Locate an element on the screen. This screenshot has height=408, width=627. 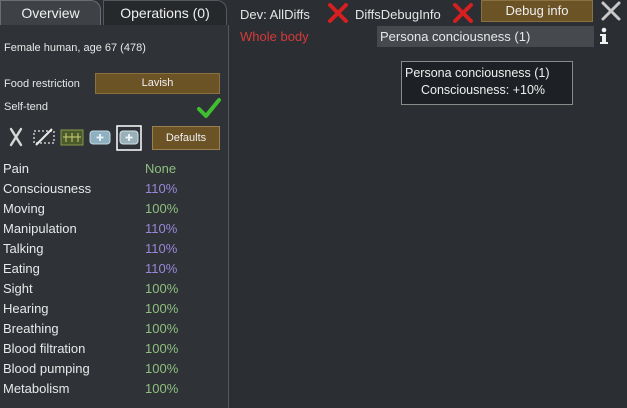
capacity-row: Eating 110% is located at coordinates (113, 269).